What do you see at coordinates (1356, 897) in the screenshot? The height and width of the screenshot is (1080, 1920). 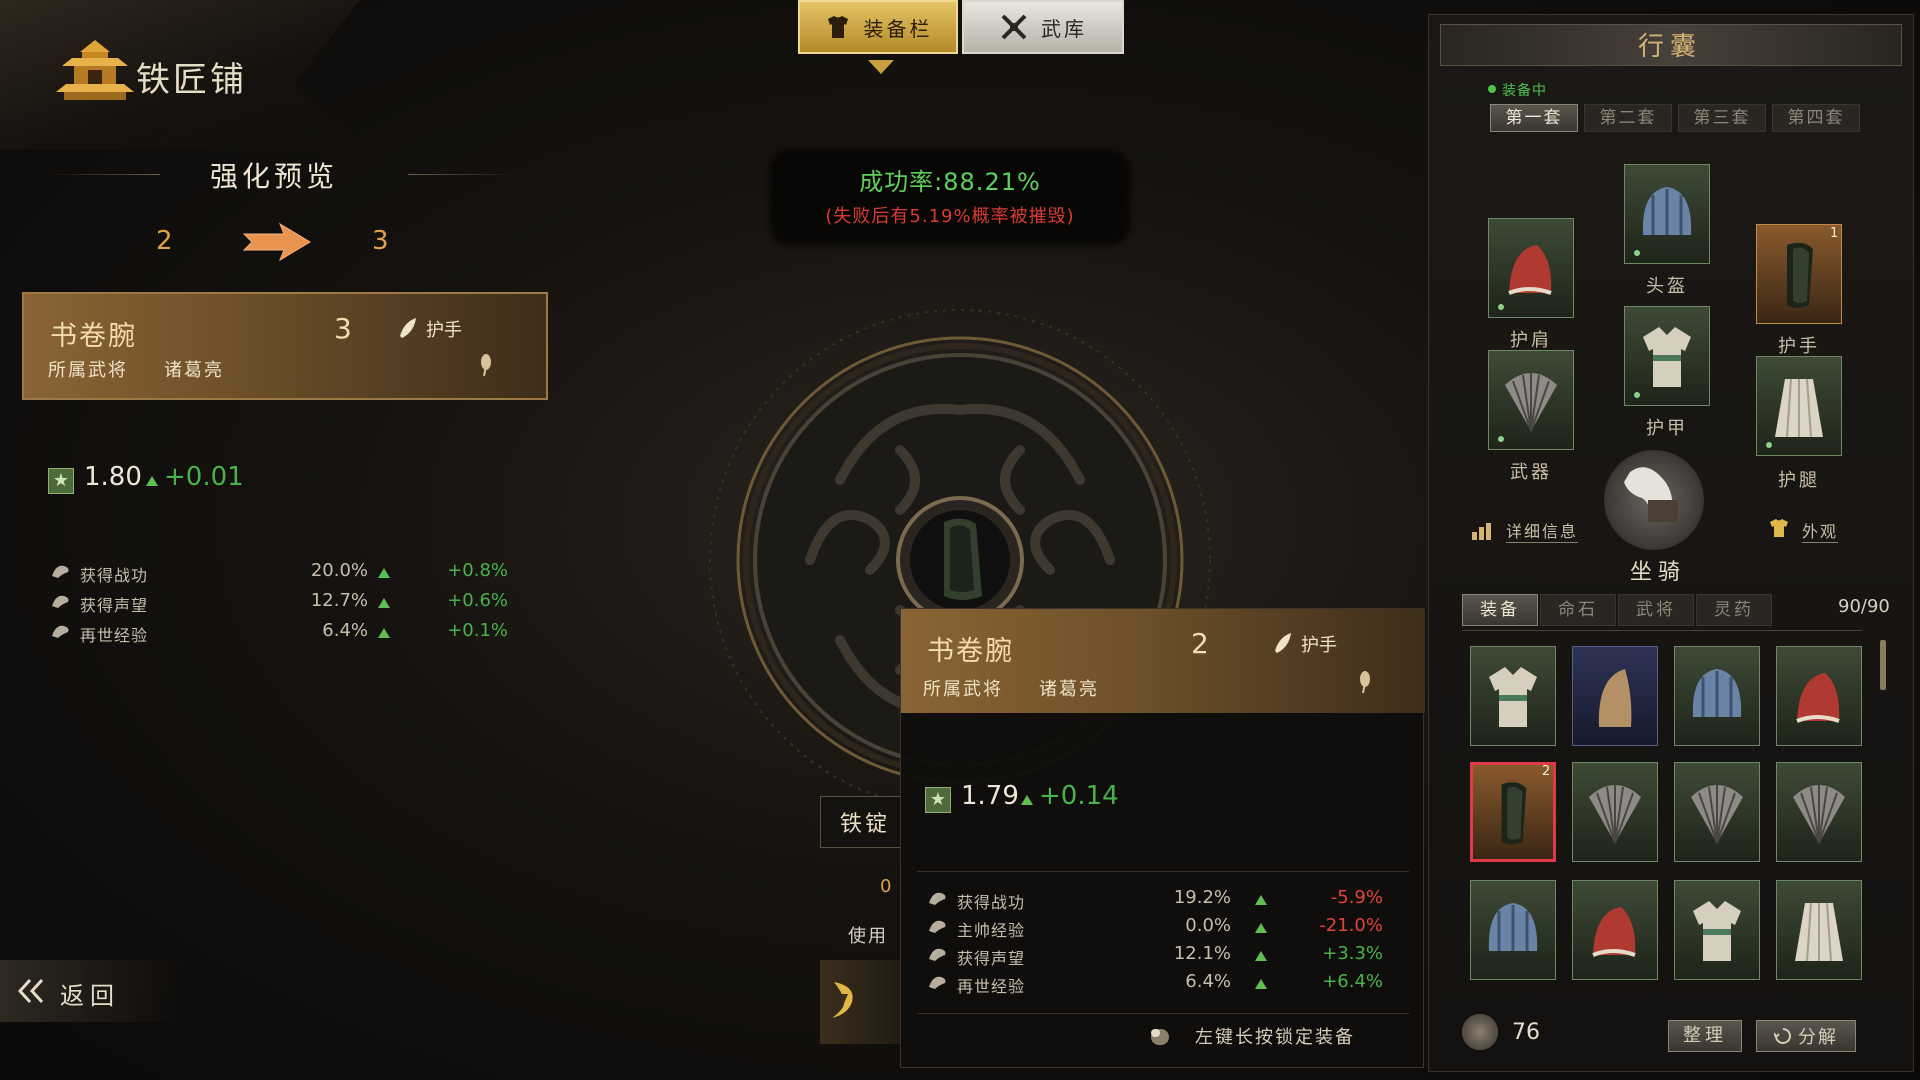 I see `attr-diff: -5.9%` at bounding box center [1356, 897].